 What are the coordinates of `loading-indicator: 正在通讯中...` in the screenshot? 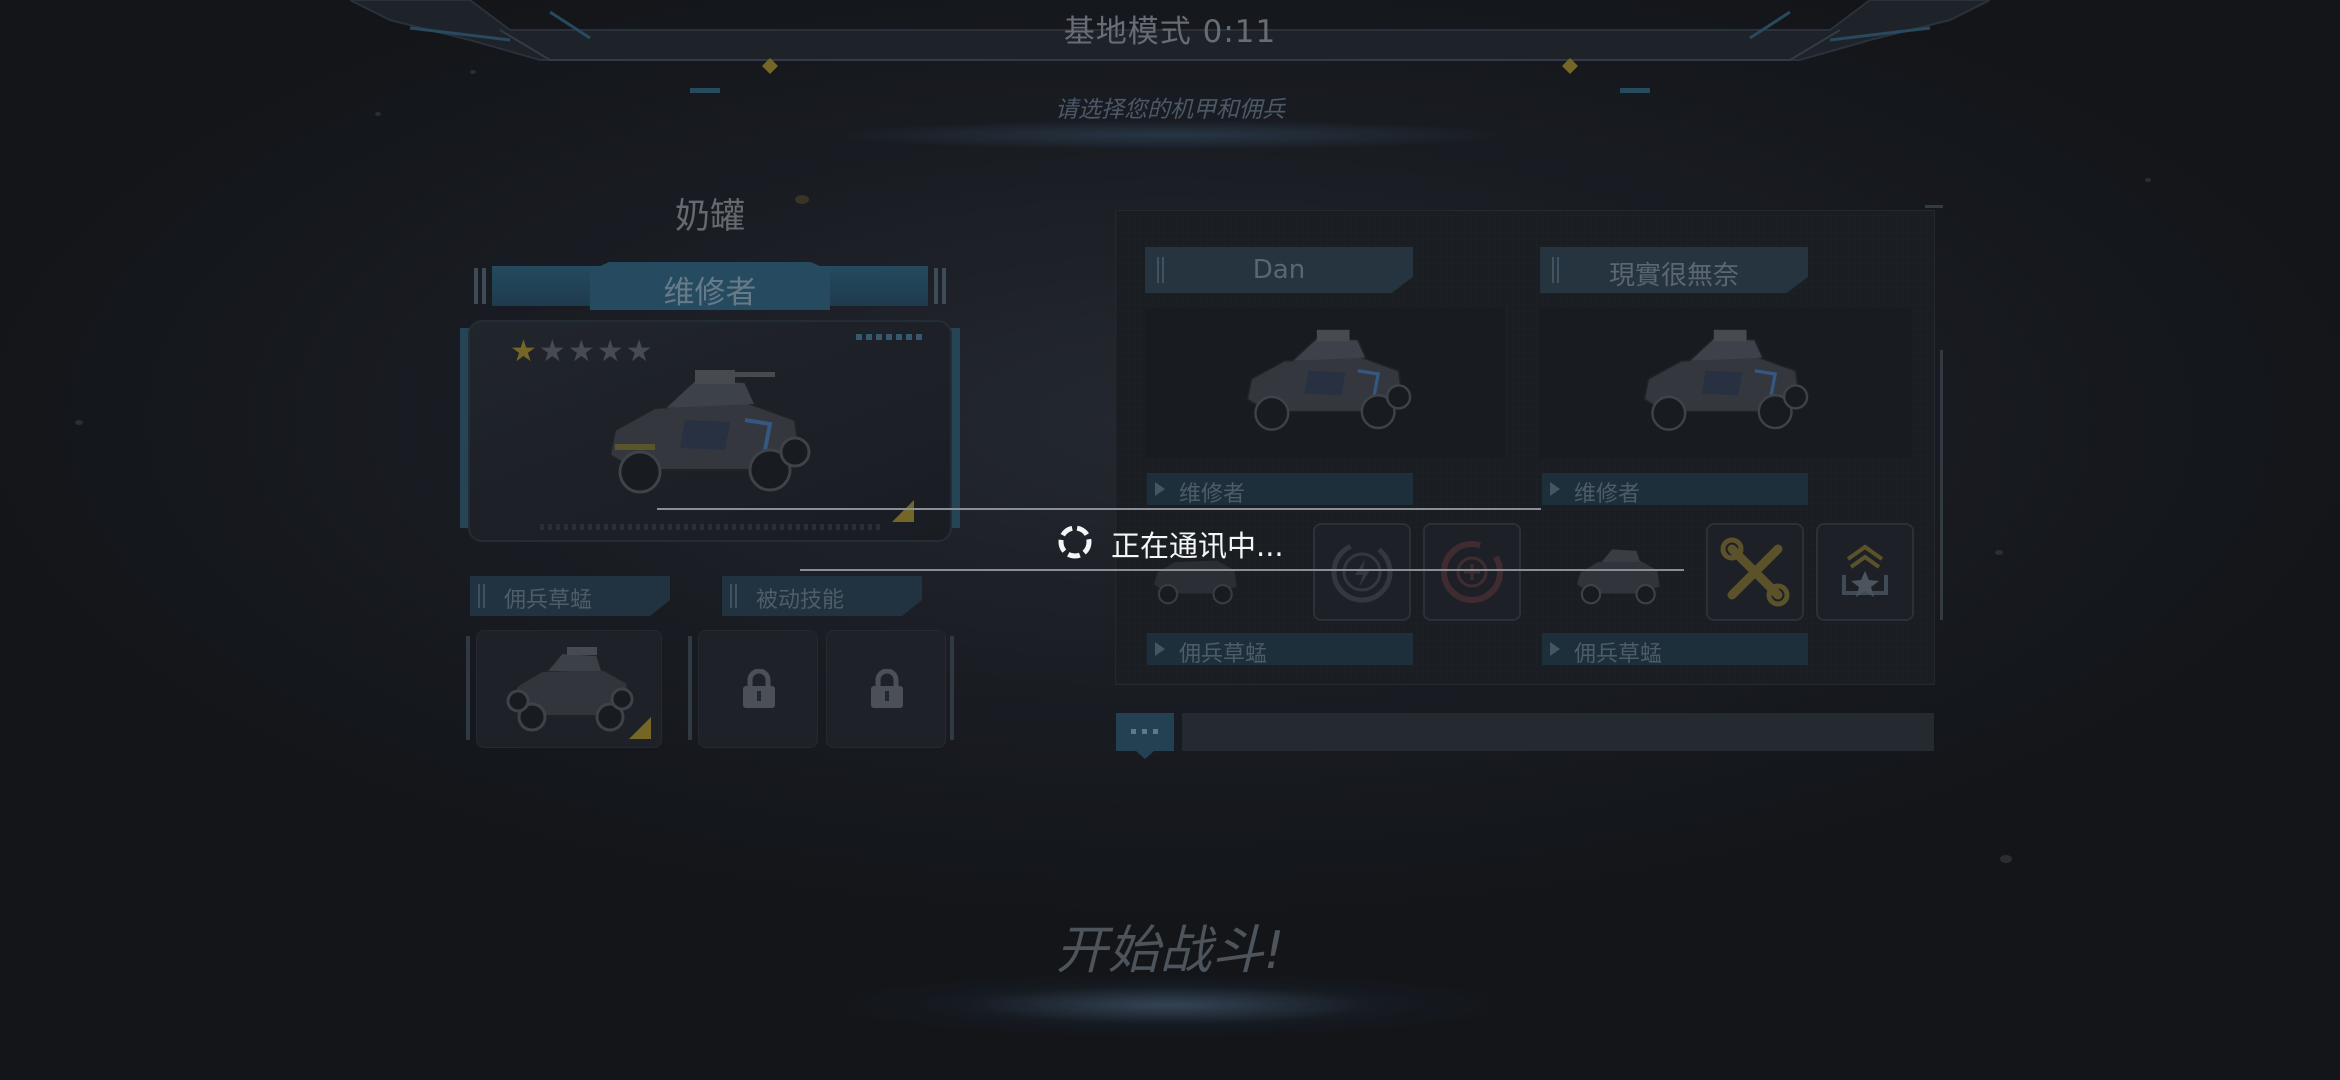 It's located at (1215, 542).